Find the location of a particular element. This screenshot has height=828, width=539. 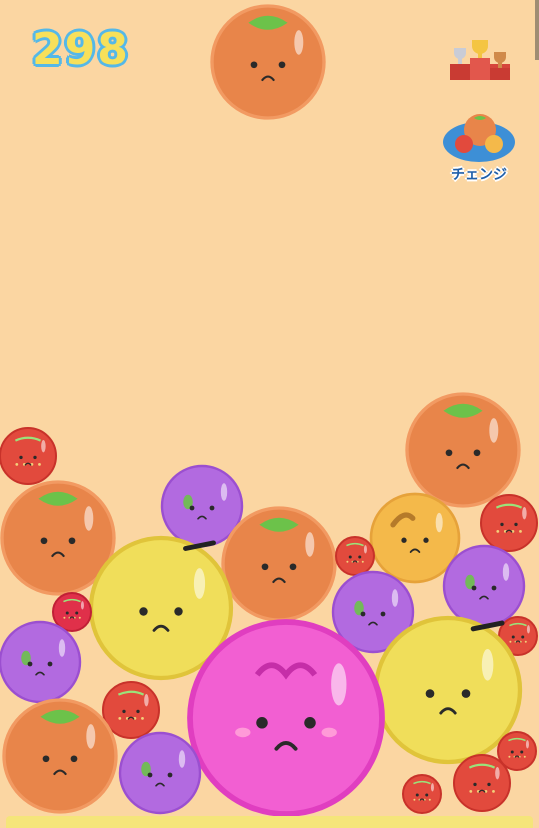

floor-bar is located at coordinates (269, 822).